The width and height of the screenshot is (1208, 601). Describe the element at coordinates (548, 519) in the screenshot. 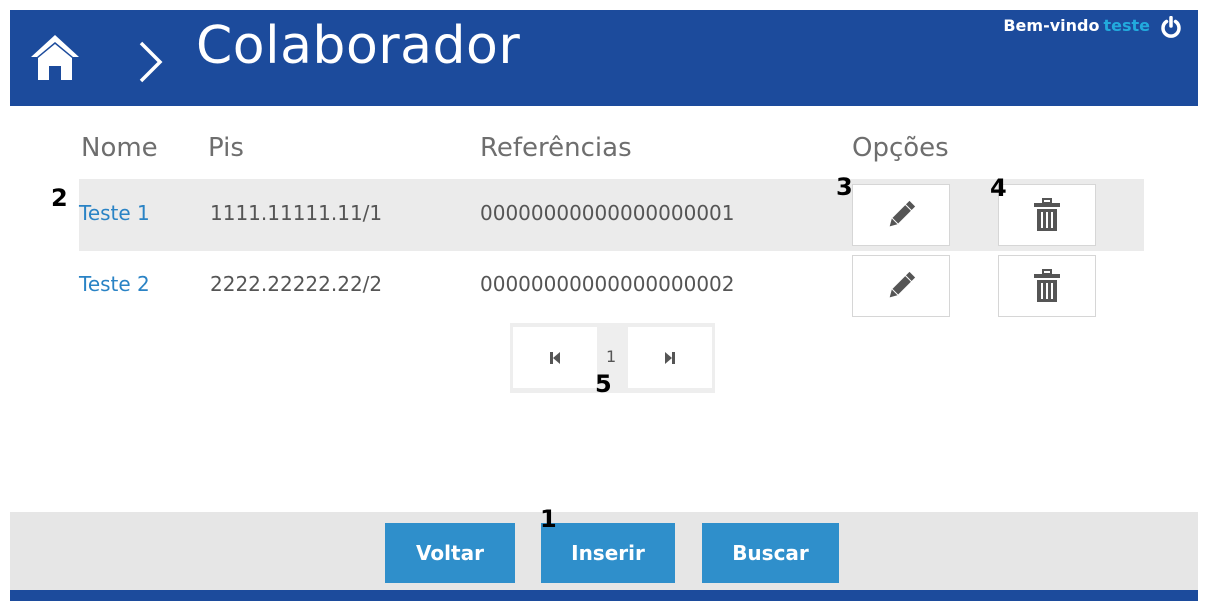

I see `annotation-marker-1: 1` at that location.